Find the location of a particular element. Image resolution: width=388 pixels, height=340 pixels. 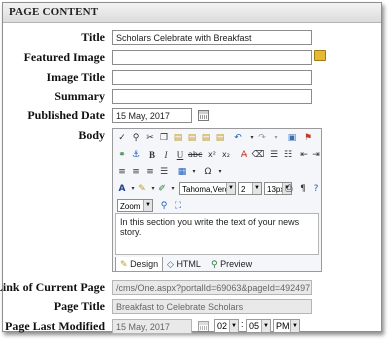

paste-word-icon: ▤ is located at coordinates (206, 138).